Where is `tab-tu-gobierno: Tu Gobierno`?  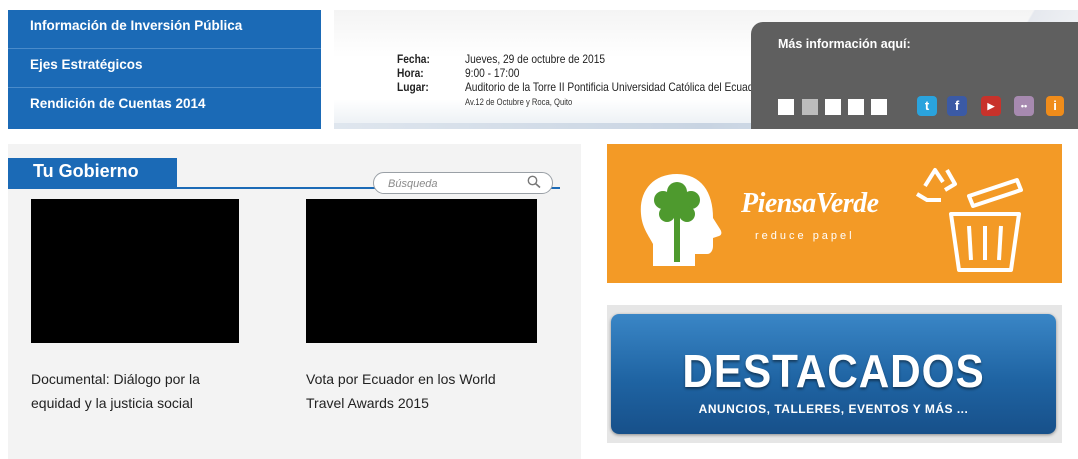
tab-tu-gobierno: Tu Gobierno is located at coordinates (92, 172).